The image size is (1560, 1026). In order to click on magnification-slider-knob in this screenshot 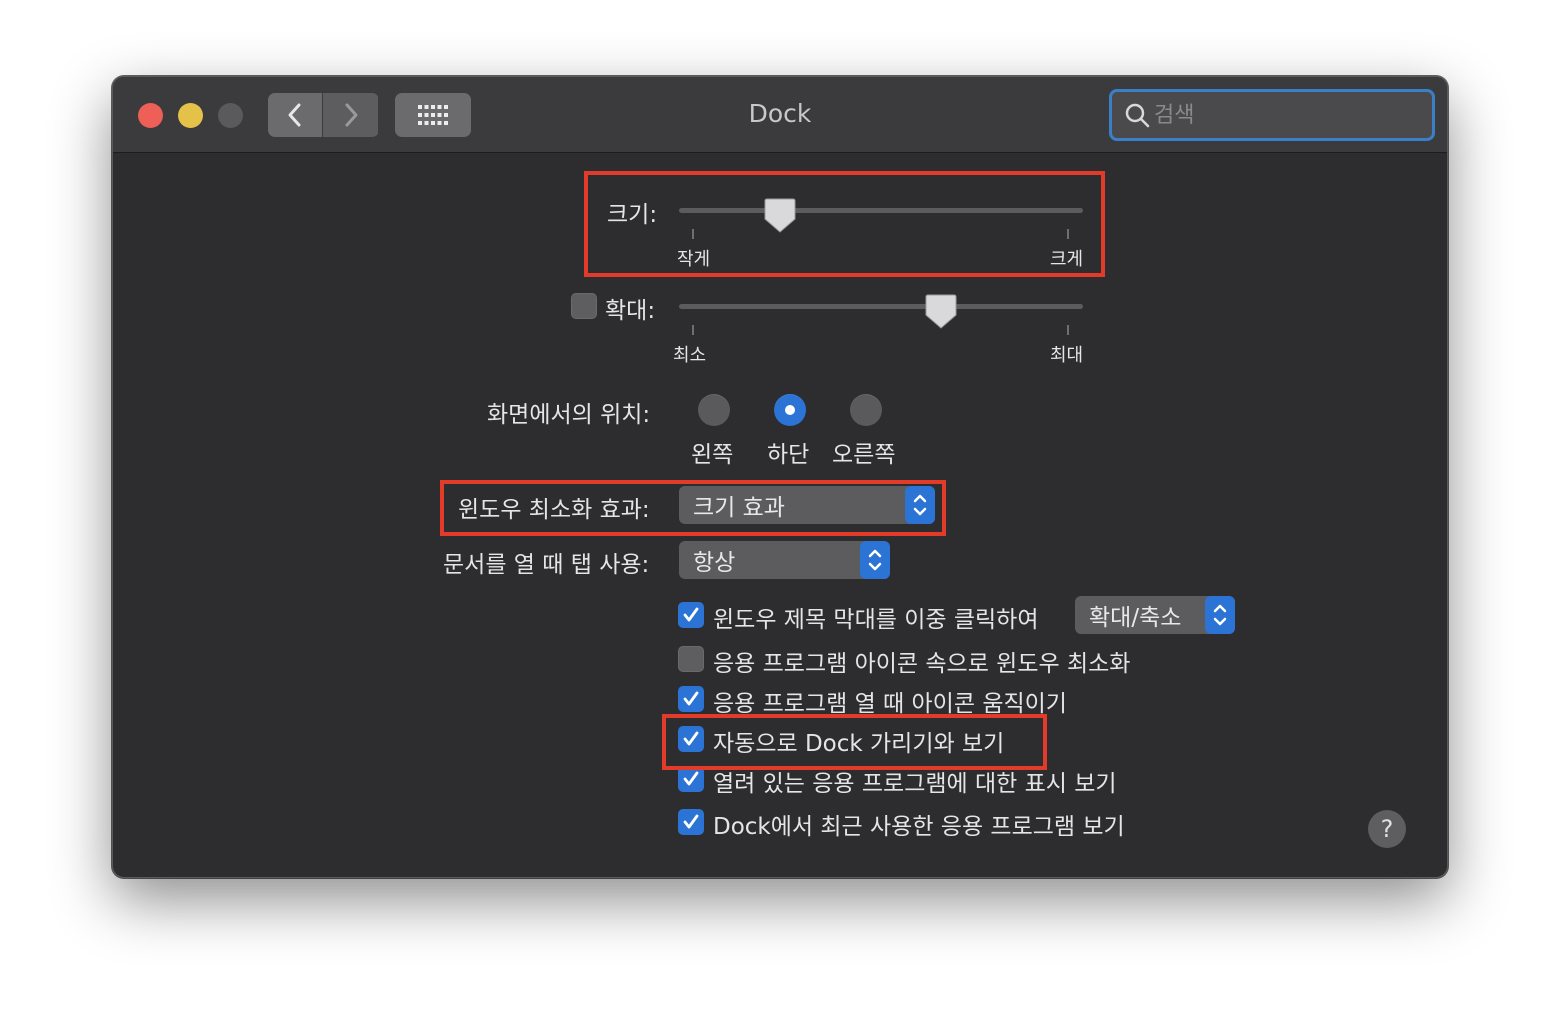, I will do `click(941, 311)`.